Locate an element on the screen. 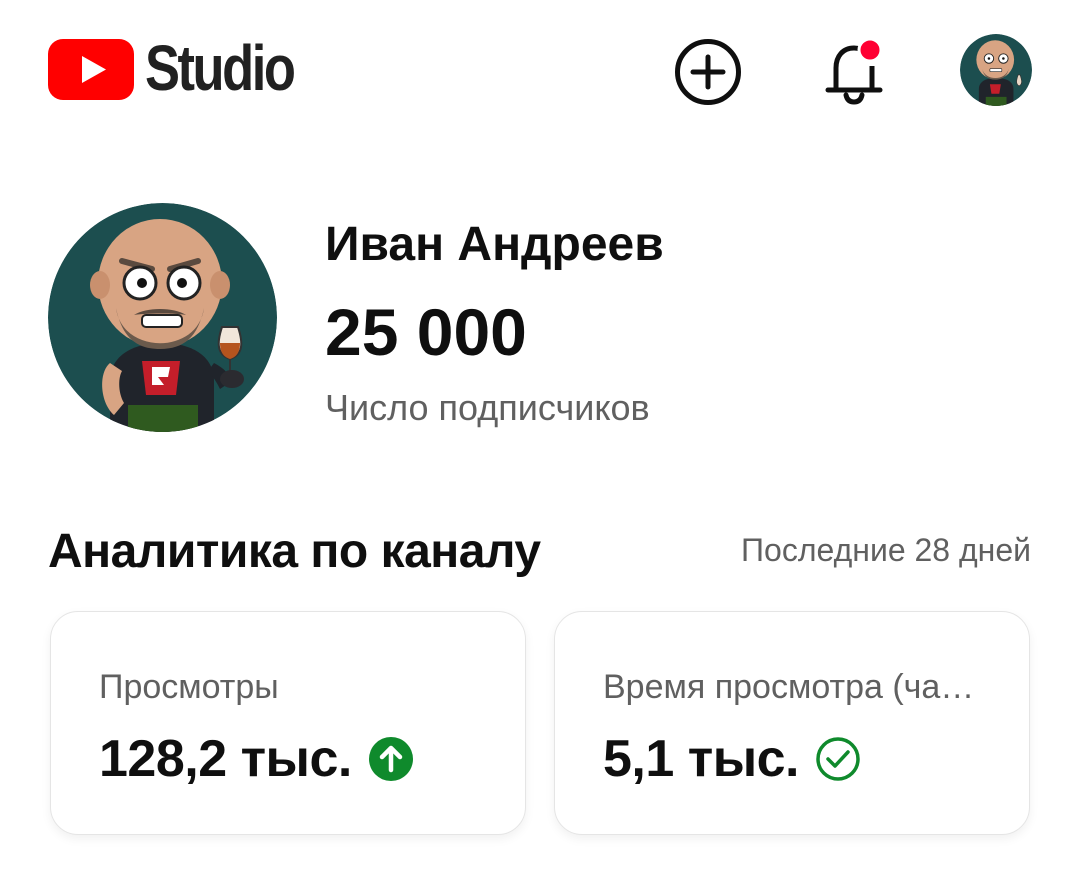 This screenshot has height=881, width=1079. views-value: 128,2 тыс. is located at coordinates (225, 759).